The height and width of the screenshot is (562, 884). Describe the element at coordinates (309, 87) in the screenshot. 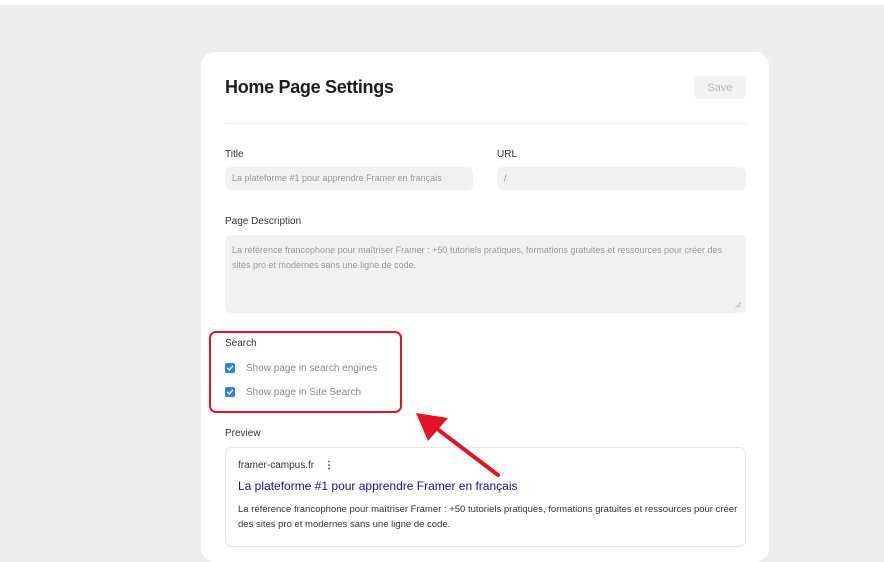

I see `page-title: Home Page Settings` at that location.